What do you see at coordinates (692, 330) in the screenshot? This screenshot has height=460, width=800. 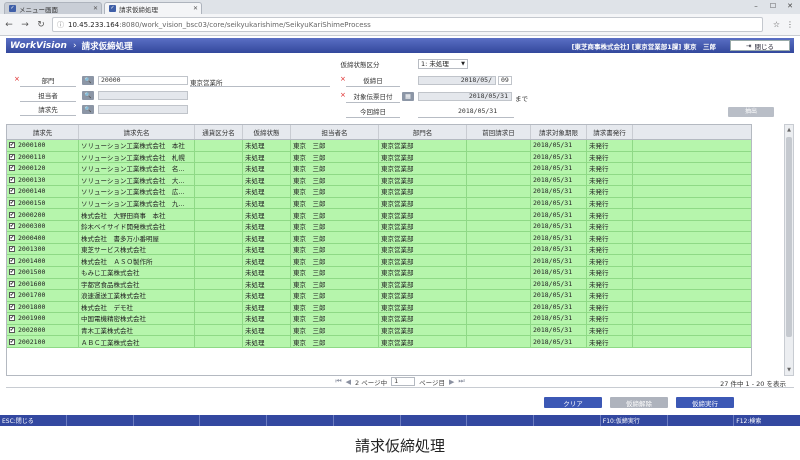 I see `table-cell-filler` at bounding box center [692, 330].